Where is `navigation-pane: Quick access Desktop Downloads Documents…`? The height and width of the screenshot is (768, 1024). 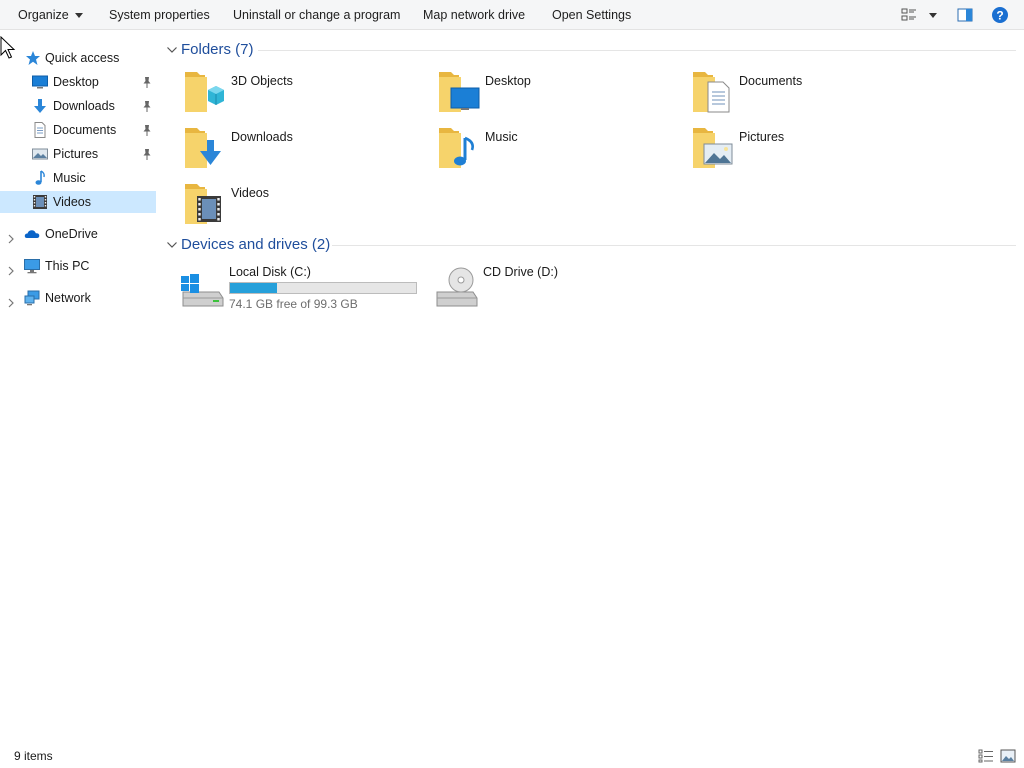 navigation-pane: Quick access Desktop Downloads Documents… is located at coordinates (78, 387).